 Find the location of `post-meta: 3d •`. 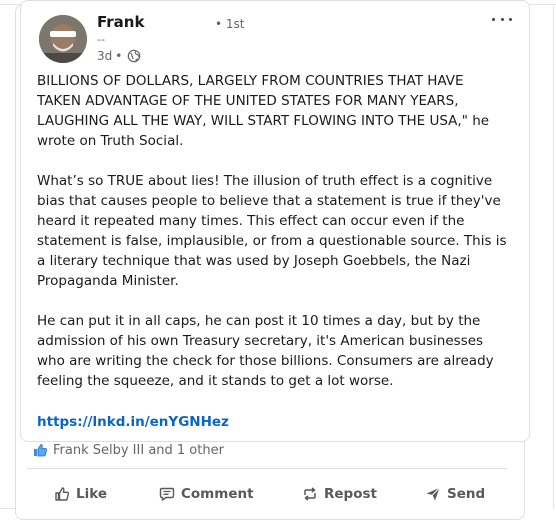

post-meta: 3d • is located at coordinates (119, 56).